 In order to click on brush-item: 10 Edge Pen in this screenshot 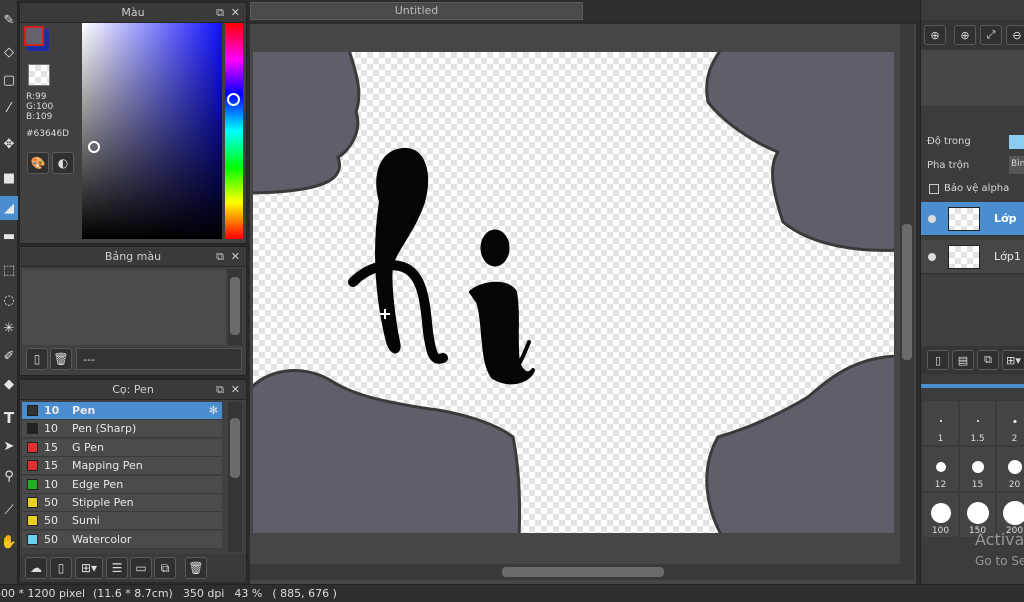, I will do `click(122, 484)`.